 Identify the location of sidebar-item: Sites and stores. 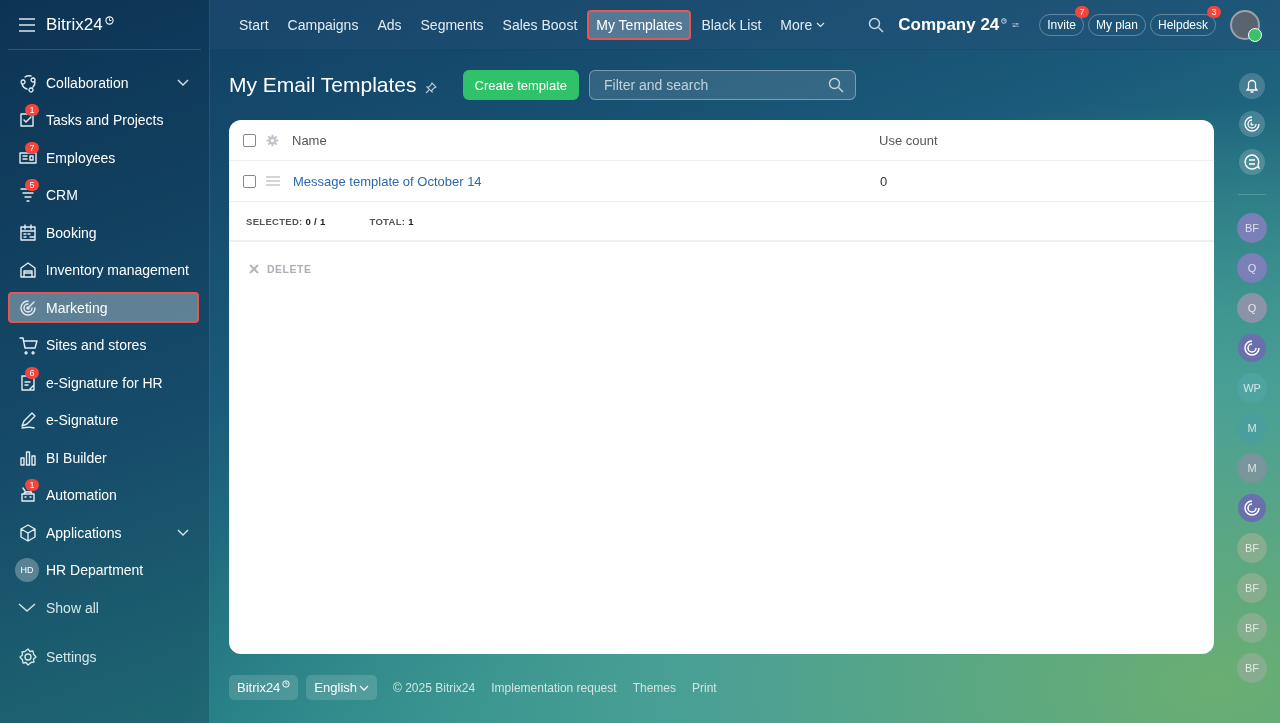
(103, 345).